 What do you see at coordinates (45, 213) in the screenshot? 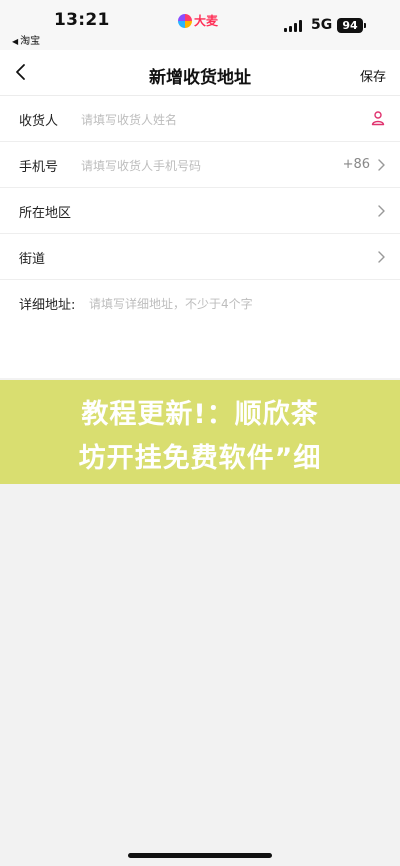
I see `region-label: 所在地区` at bounding box center [45, 213].